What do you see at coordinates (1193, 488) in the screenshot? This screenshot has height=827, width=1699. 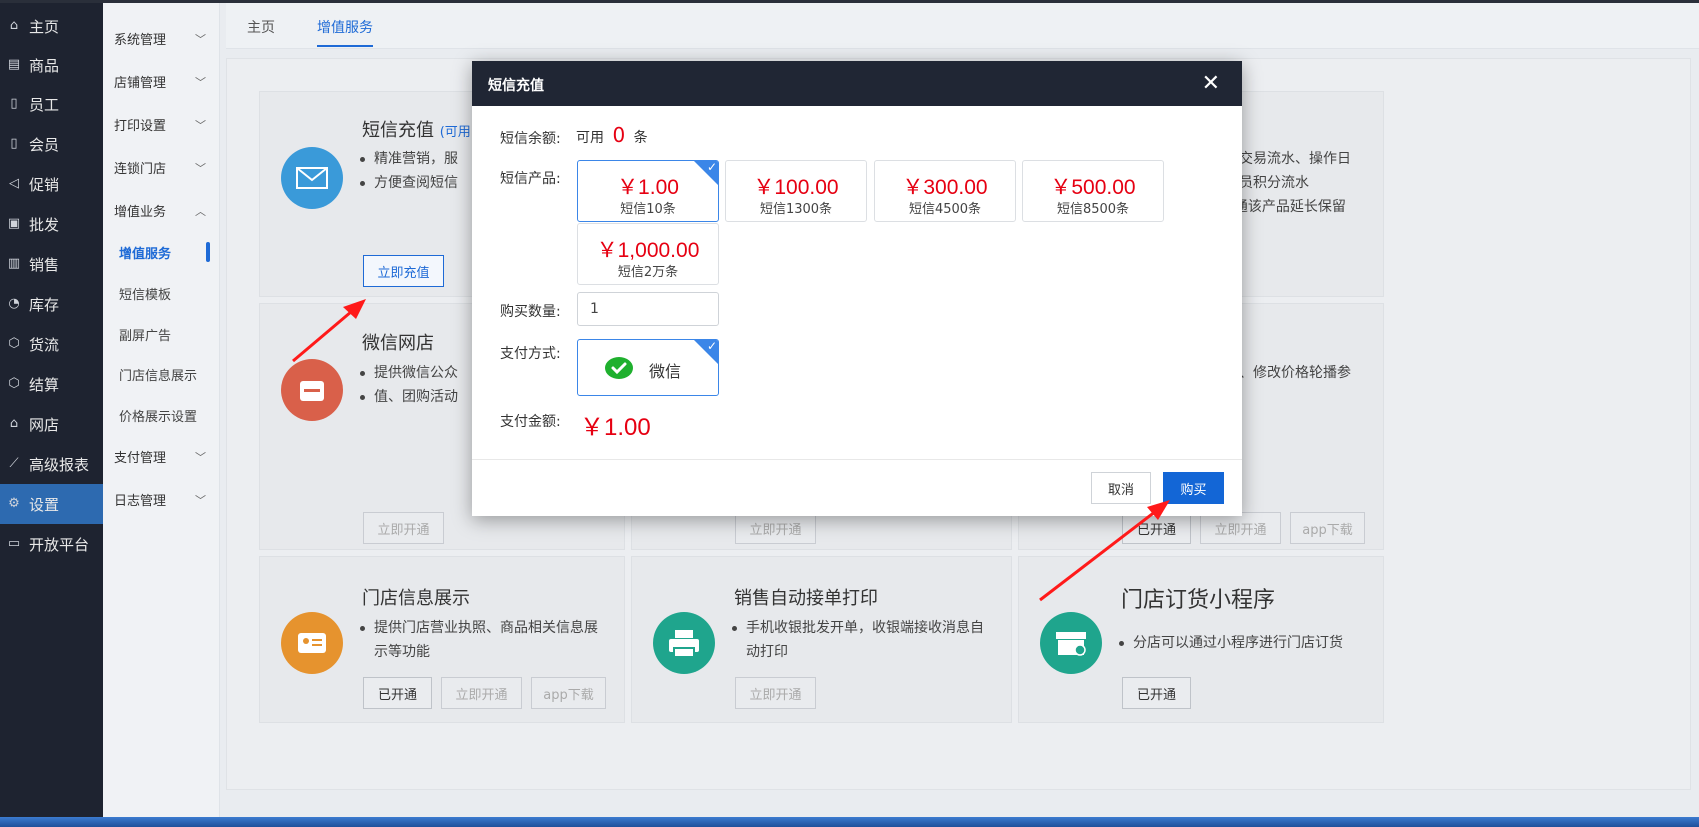 I see `buy-button: 购买` at bounding box center [1193, 488].